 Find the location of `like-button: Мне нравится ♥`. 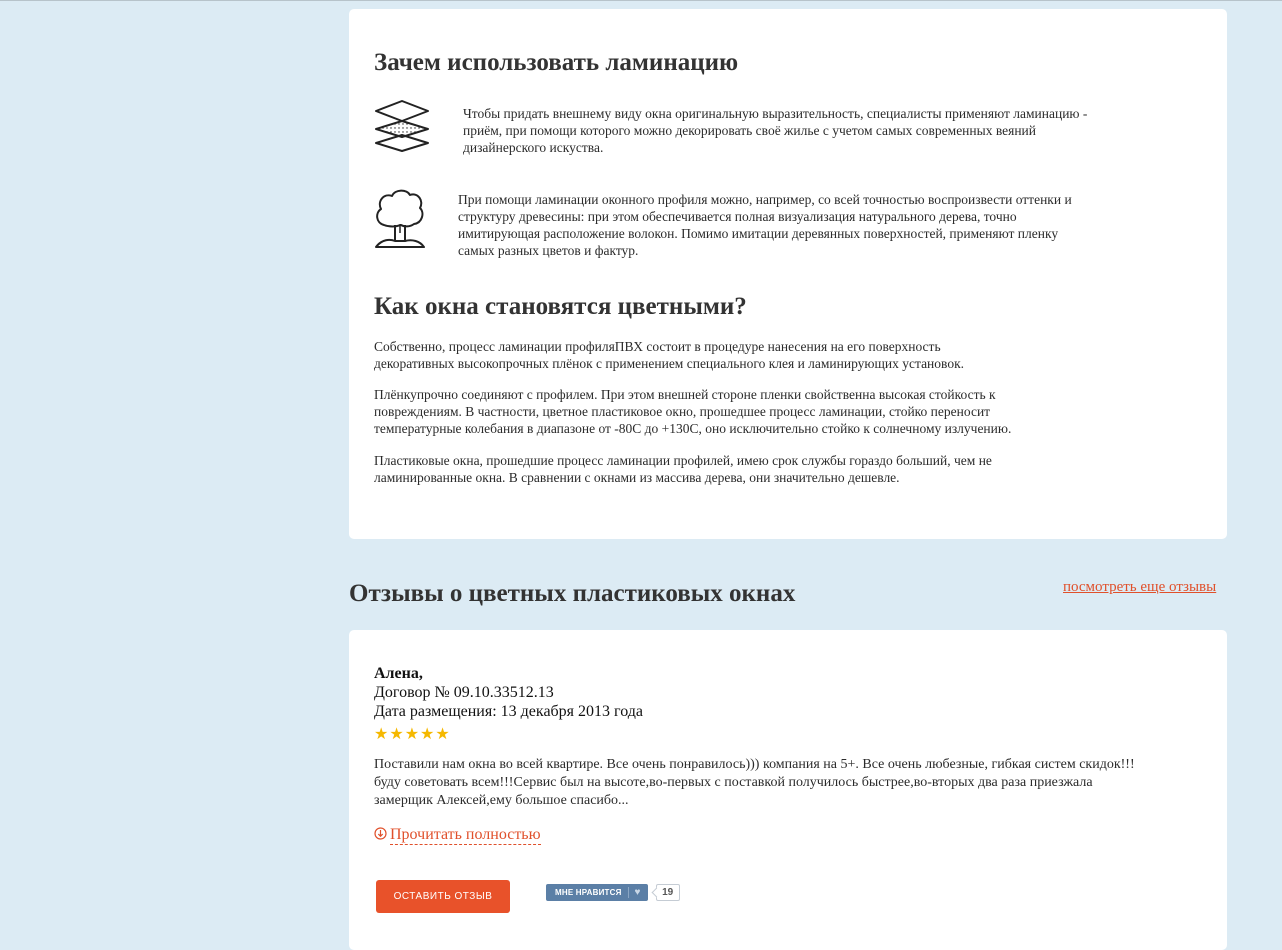

like-button: Мне нравится ♥ is located at coordinates (597, 892).